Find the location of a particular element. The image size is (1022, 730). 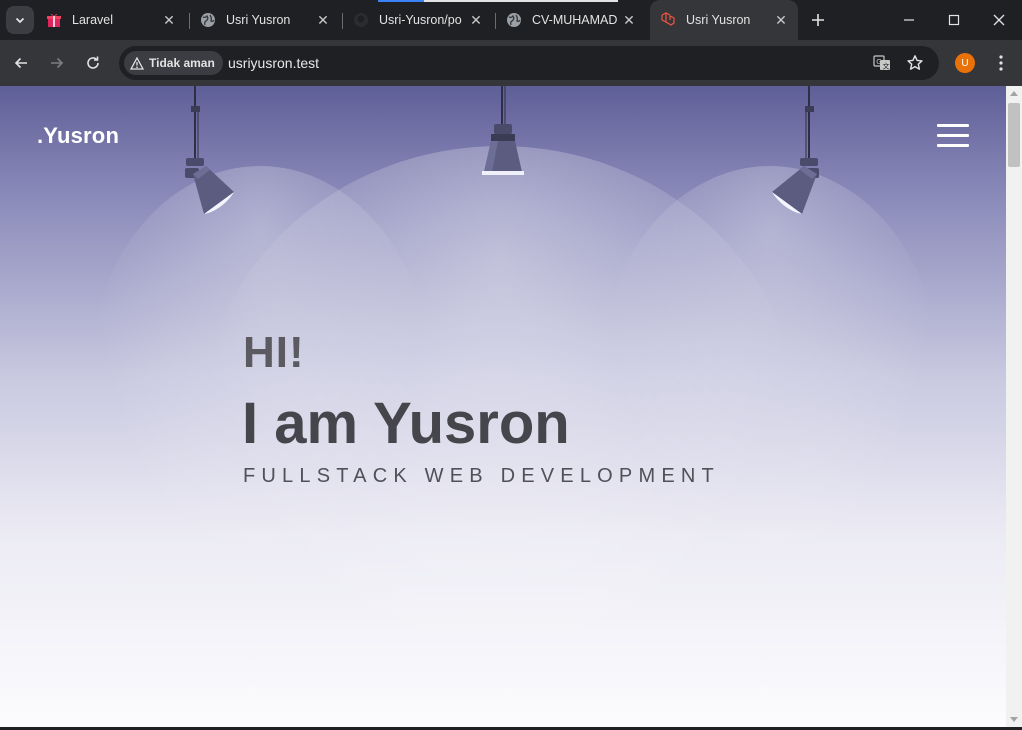

tab-search-button is located at coordinates (20, 20).